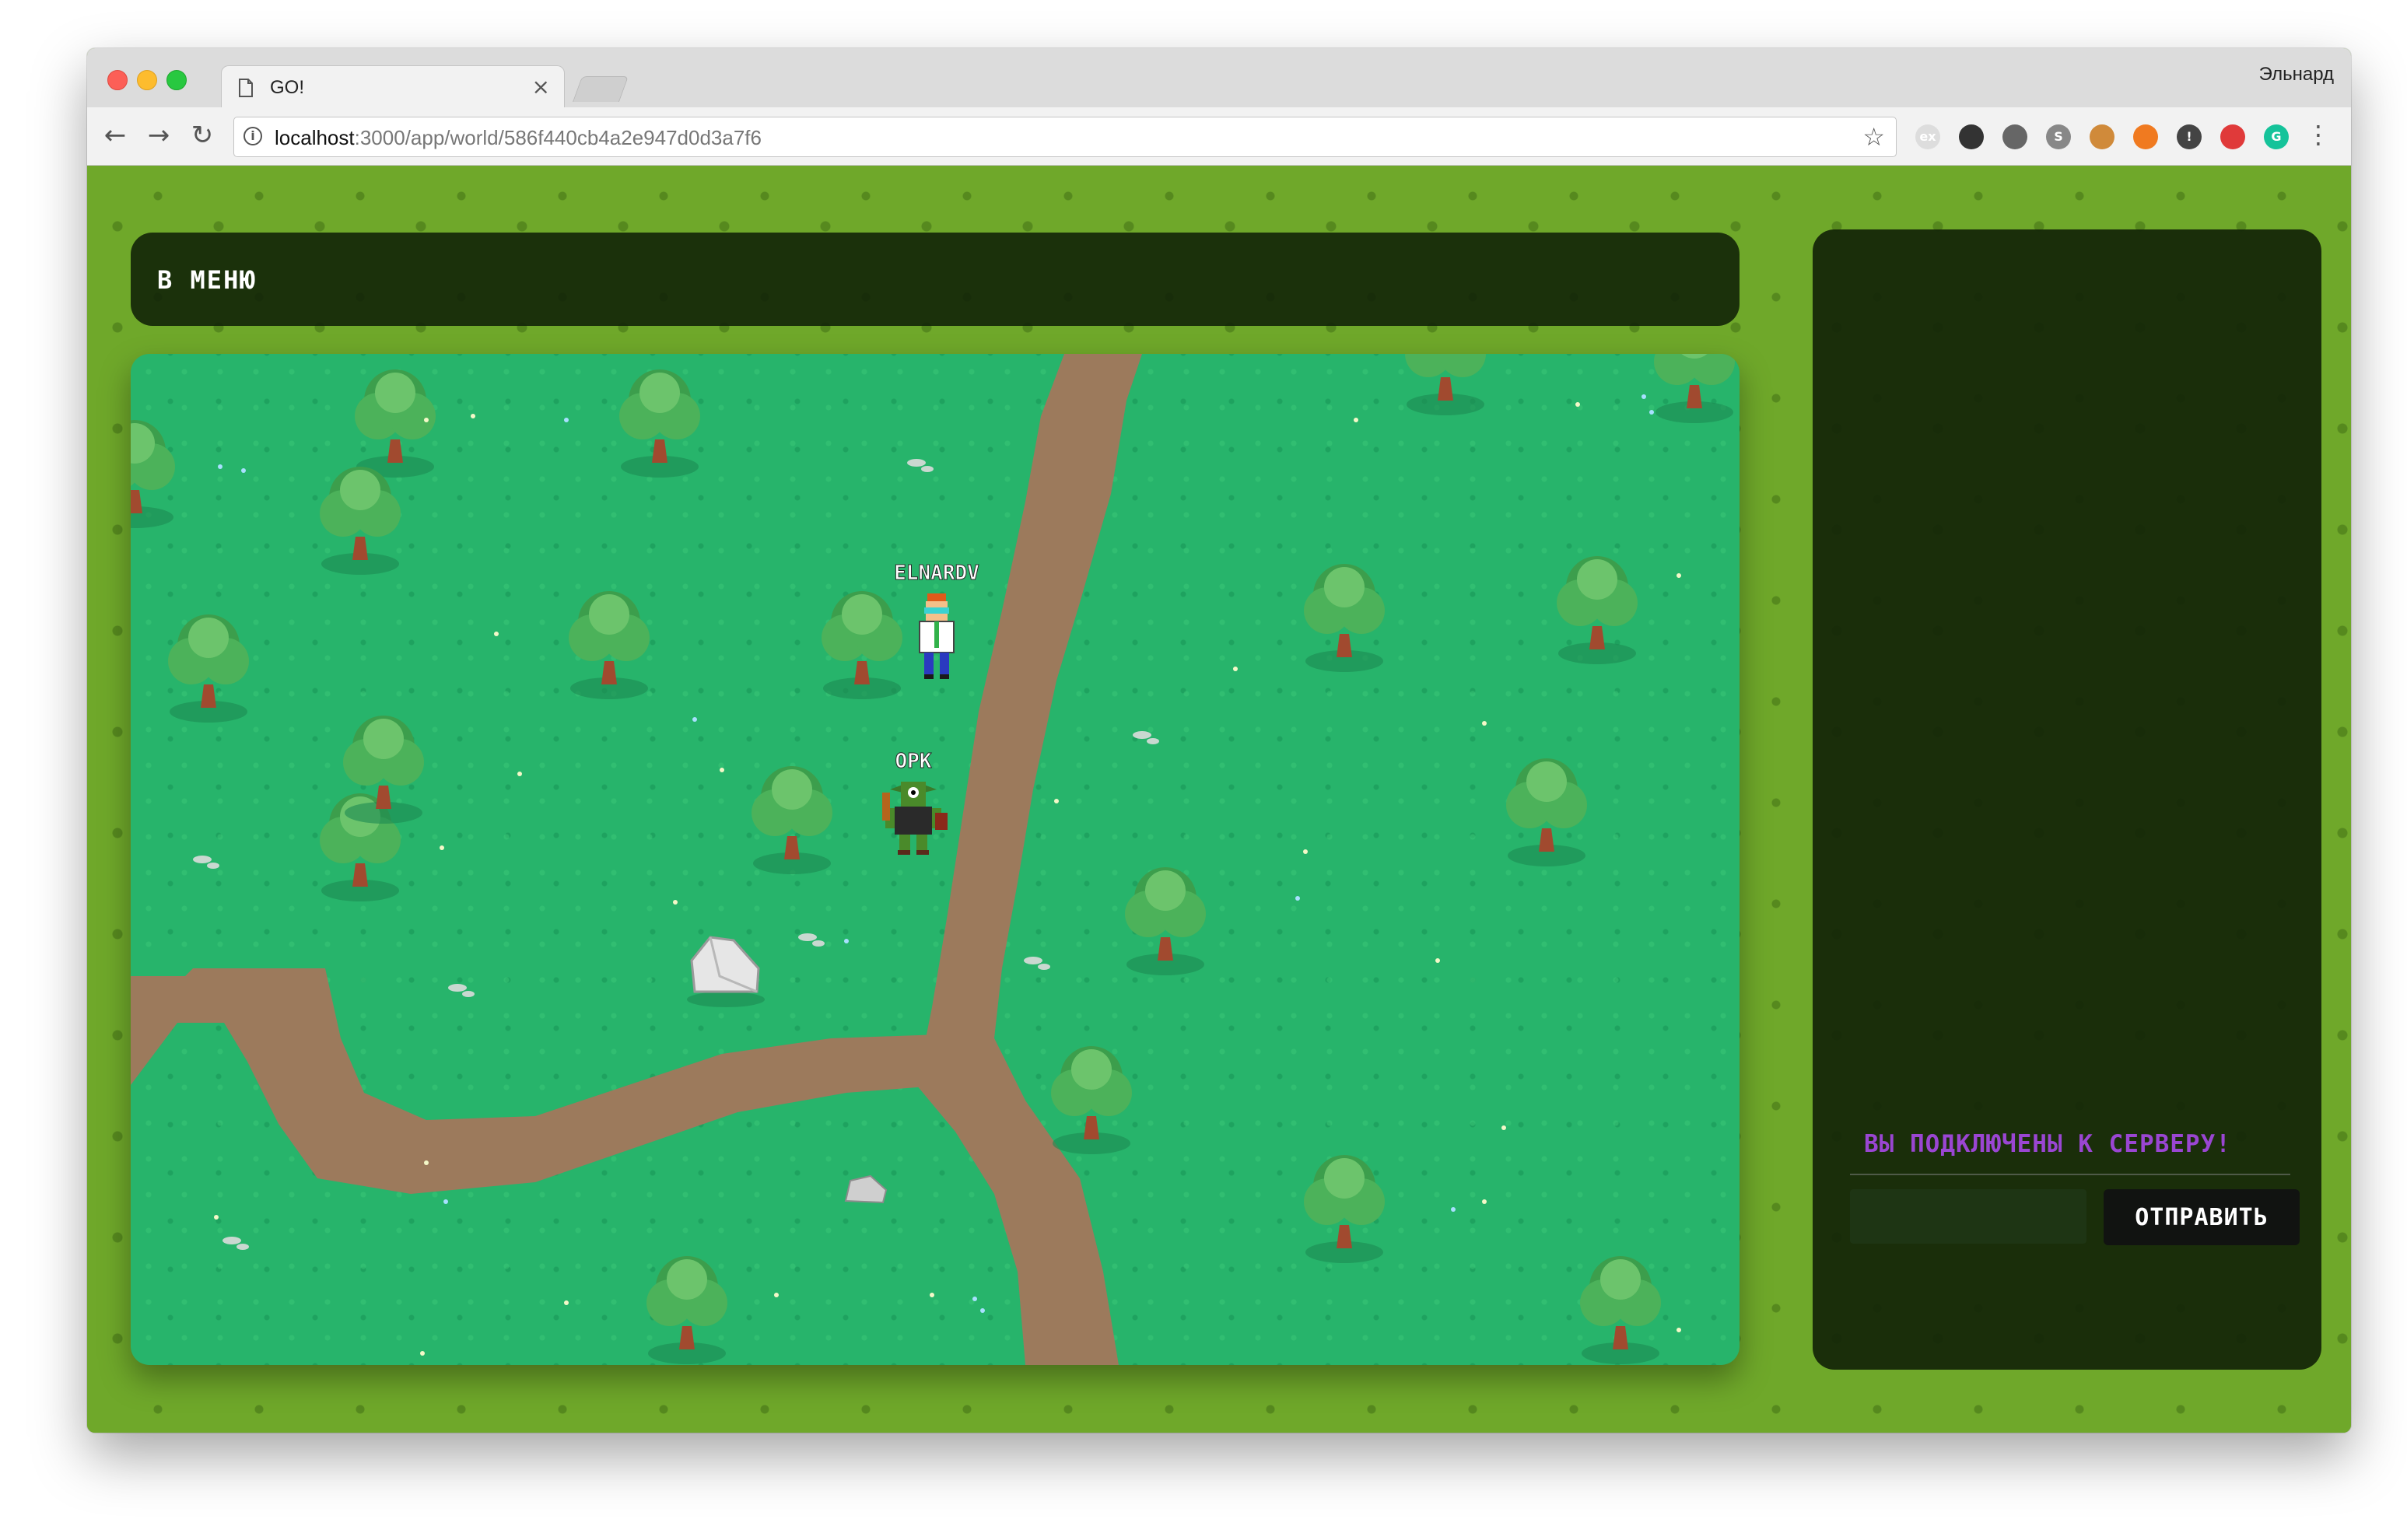 Image resolution: width=2407 pixels, height=1540 pixels. What do you see at coordinates (2058, 136) in the screenshot?
I see `s-extension-icon: S` at bounding box center [2058, 136].